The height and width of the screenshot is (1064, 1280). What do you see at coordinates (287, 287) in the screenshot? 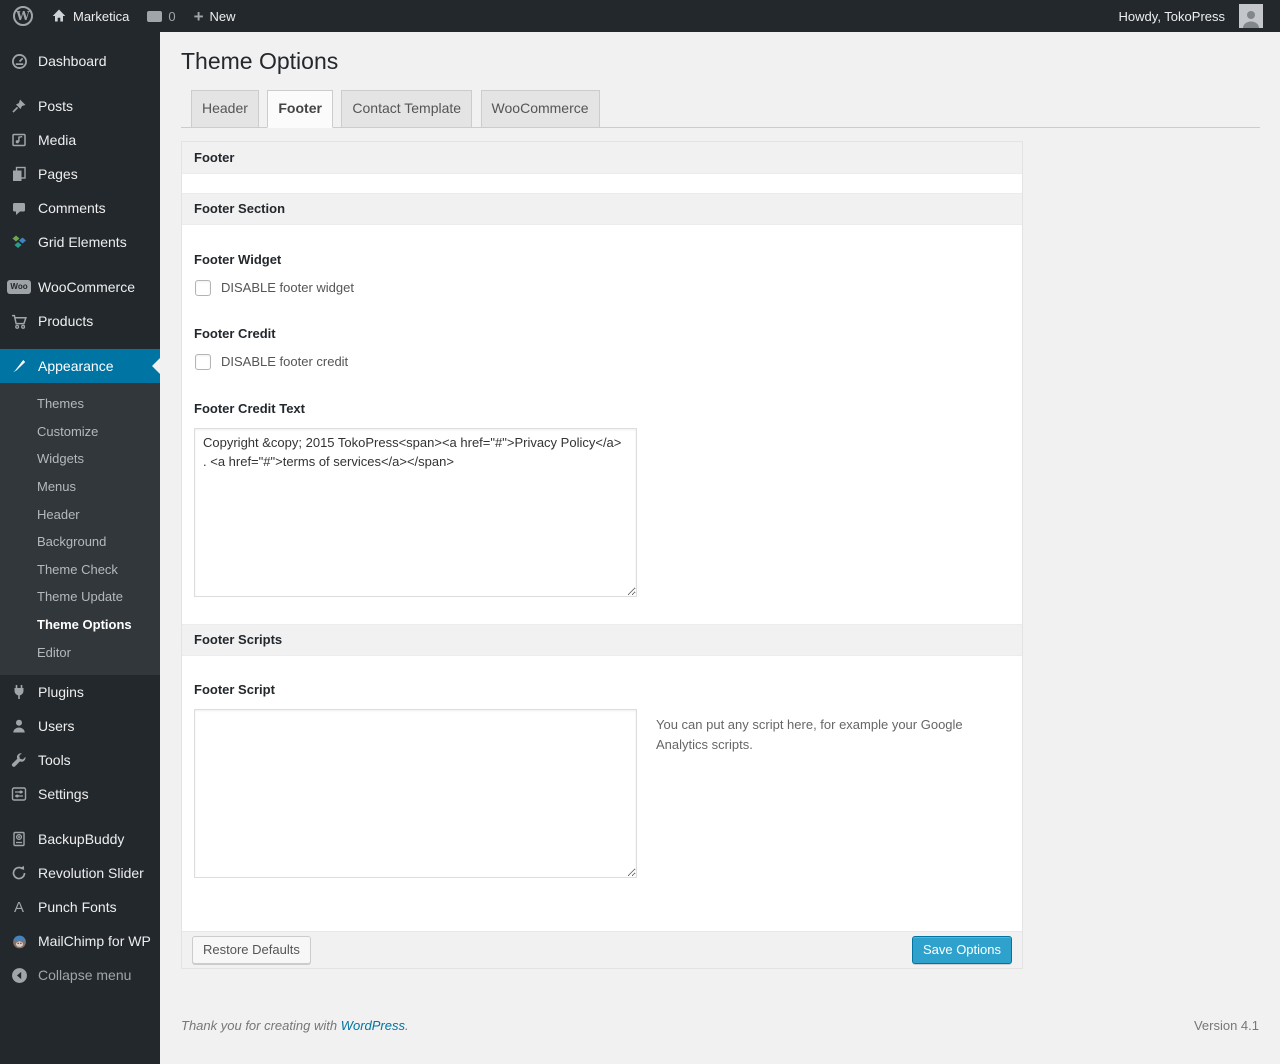
I see `disable-footer-widget-label: DISABLE footer widget` at bounding box center [287, 287].